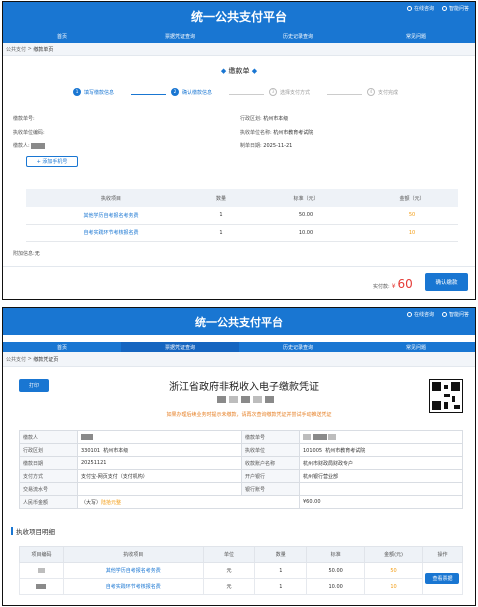 This screenshot has height=607, width=478. What do you see at coordinates (266, 146) in the screenshot?
I see `order-date-field: 制单日期: 2025-11-21` at bounding box center [266, 146].